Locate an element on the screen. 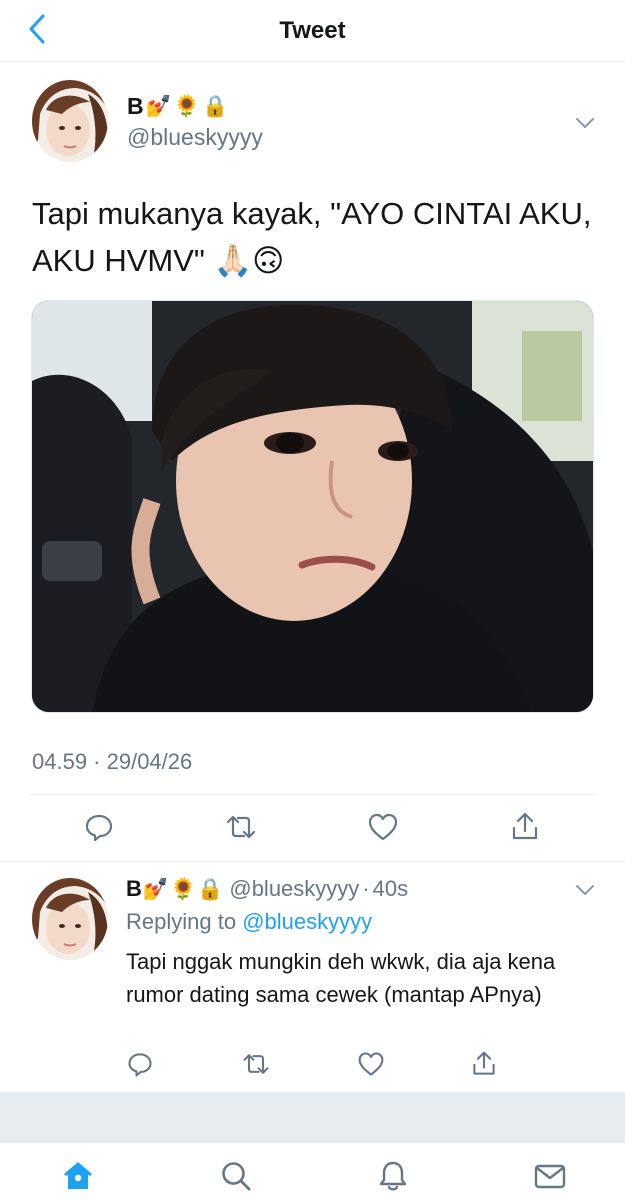 The image size is (625, 1200). retweet-button is located at coordinates (241, 827).